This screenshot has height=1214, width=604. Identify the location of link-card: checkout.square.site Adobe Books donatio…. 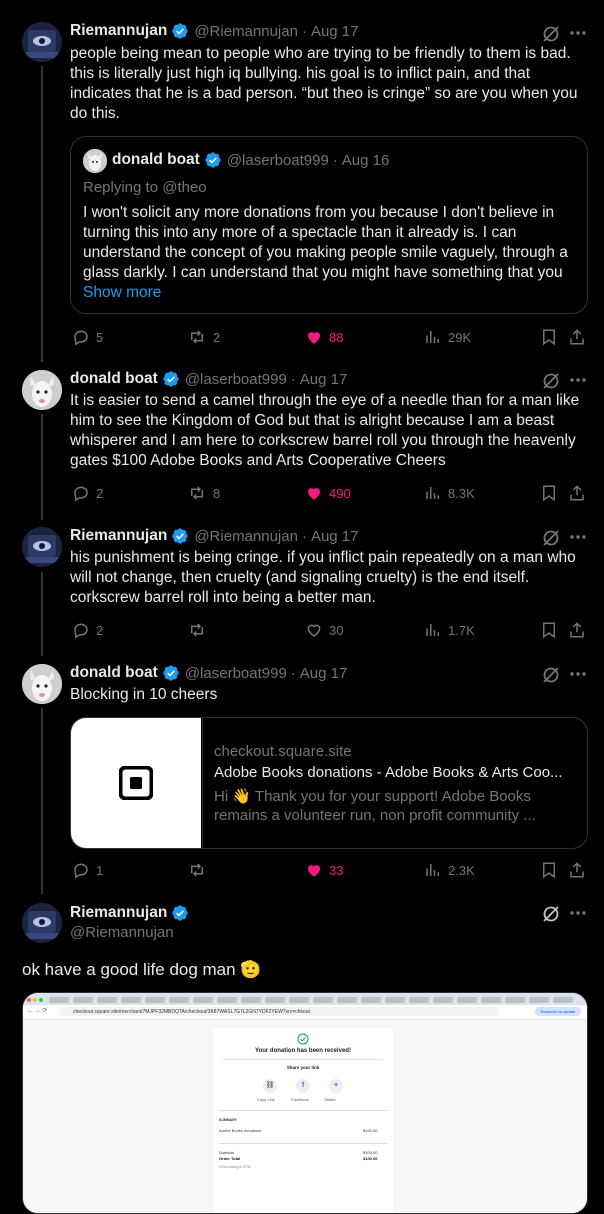
(329, 783).